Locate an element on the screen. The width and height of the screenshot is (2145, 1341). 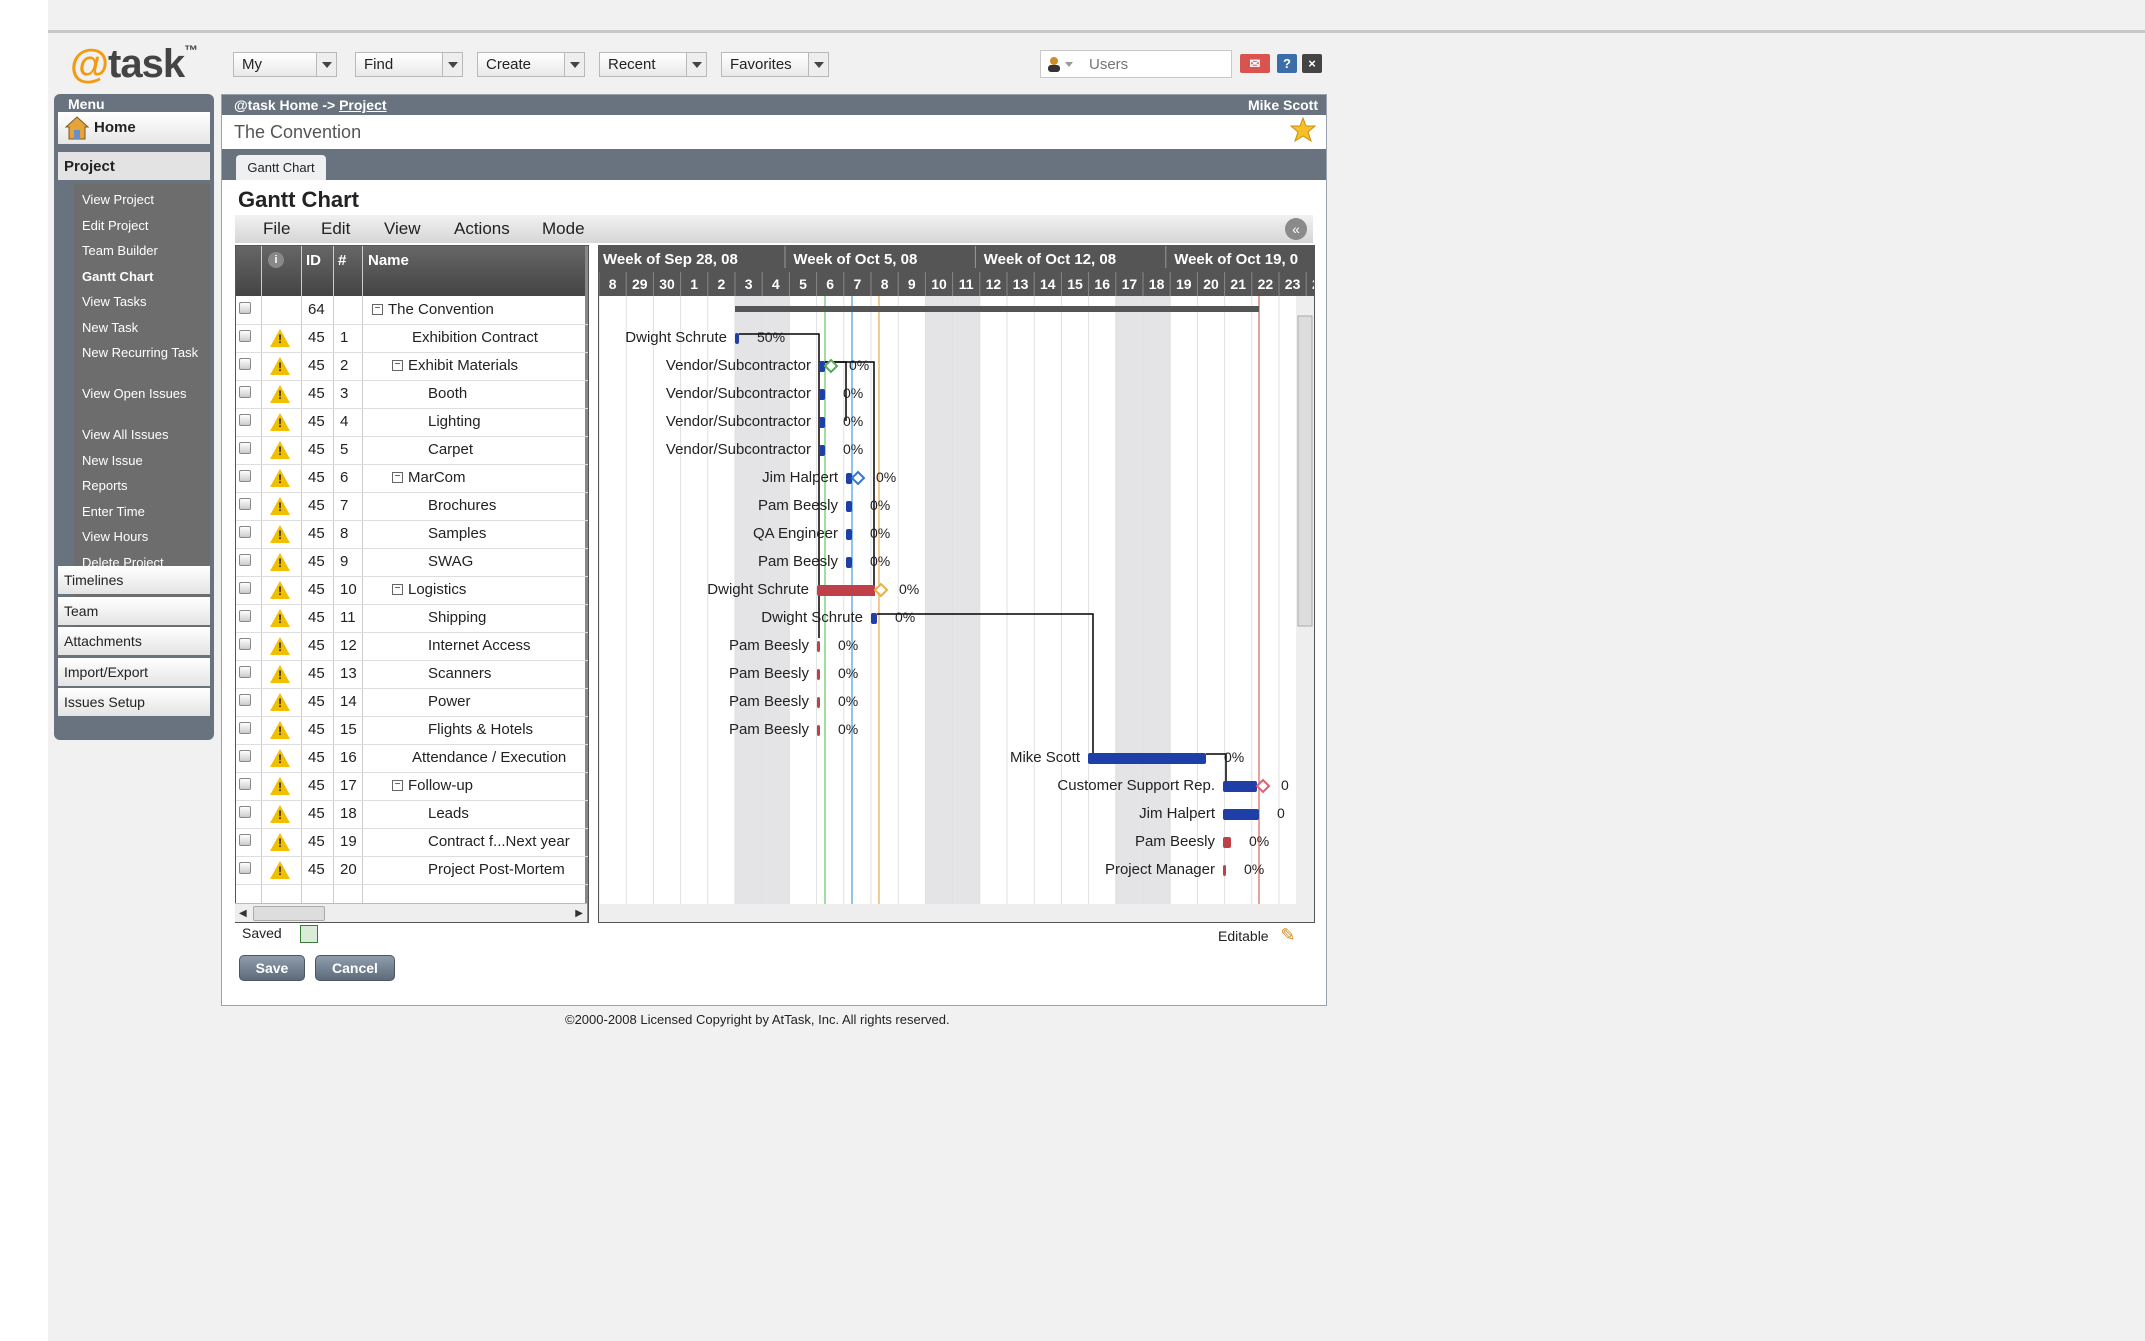
task-name: Brochures is located at coordinates (462, 505).